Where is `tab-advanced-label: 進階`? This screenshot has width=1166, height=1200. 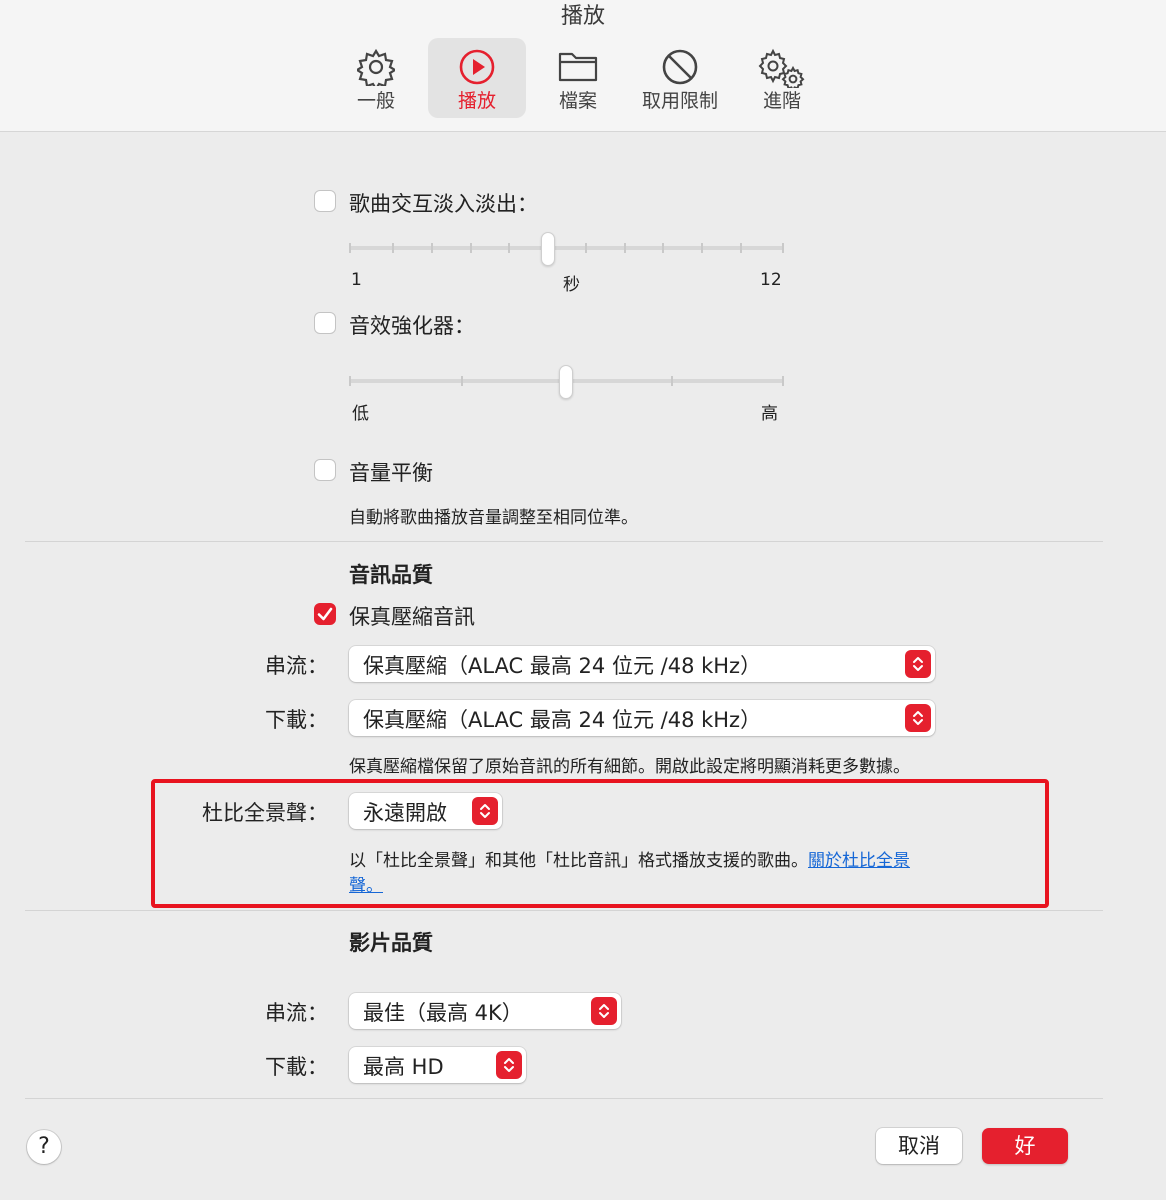 tab-advanced-label: 進階 is located at coordinates (781, 101).